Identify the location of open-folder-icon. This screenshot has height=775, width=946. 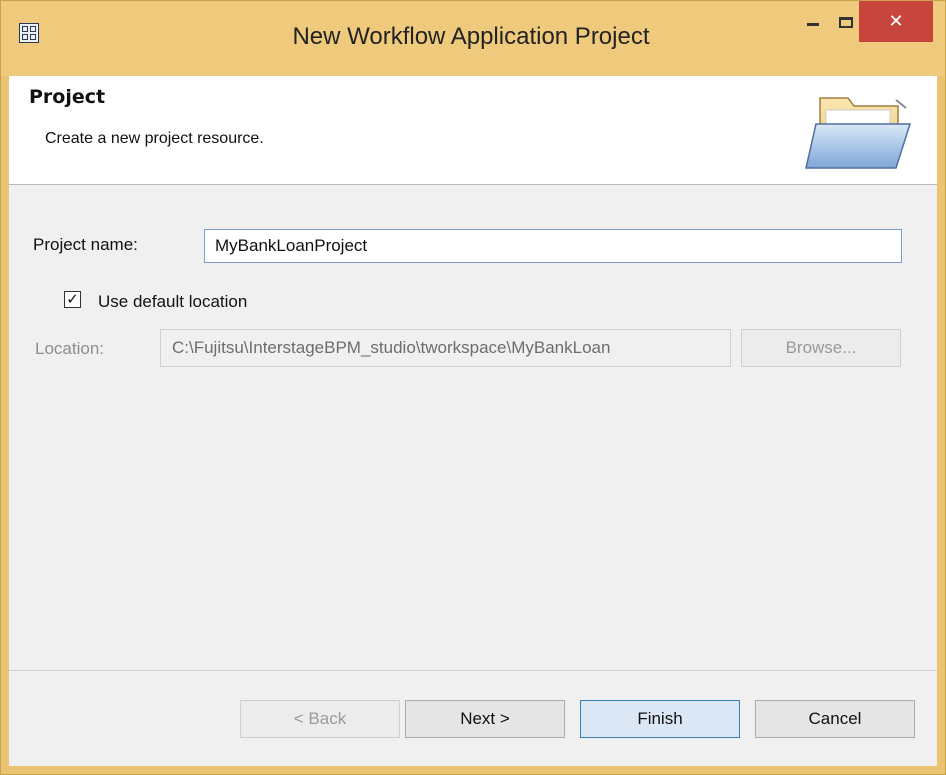
(858, 133).